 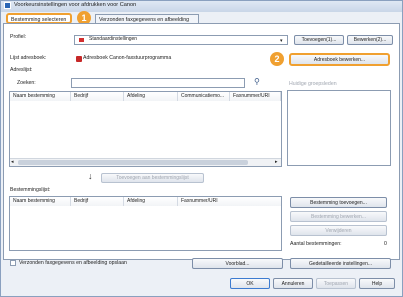 What do you see at coordinates (313, 84) in the screenshot?
I see `group-members-label: Huidige groepsleden` at bounding box center [313, 84].